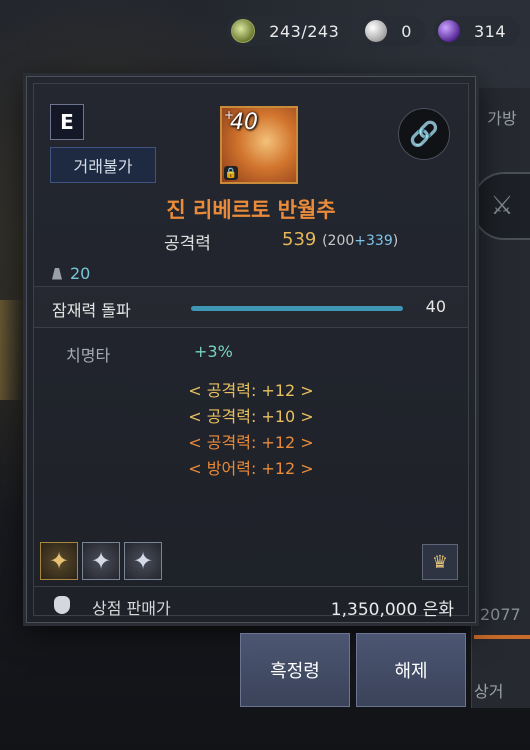 The width and height of the screenshot is (530, 750). Describe the element at coordinates (251, 416) in the screenshot. I see `stat-line: < 공격력: +10 >` at that location.